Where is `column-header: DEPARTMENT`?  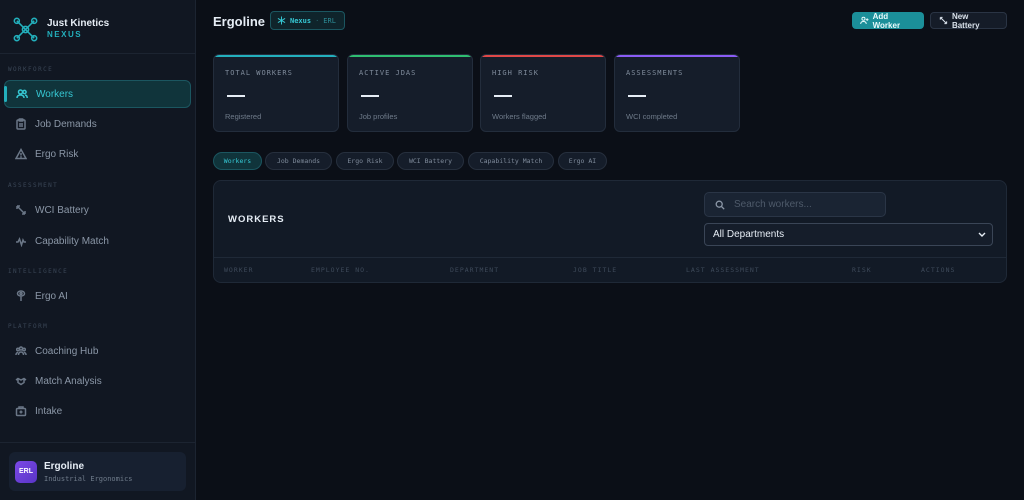
column-header: DEPARTMENT is located at coordinates (474, 270).